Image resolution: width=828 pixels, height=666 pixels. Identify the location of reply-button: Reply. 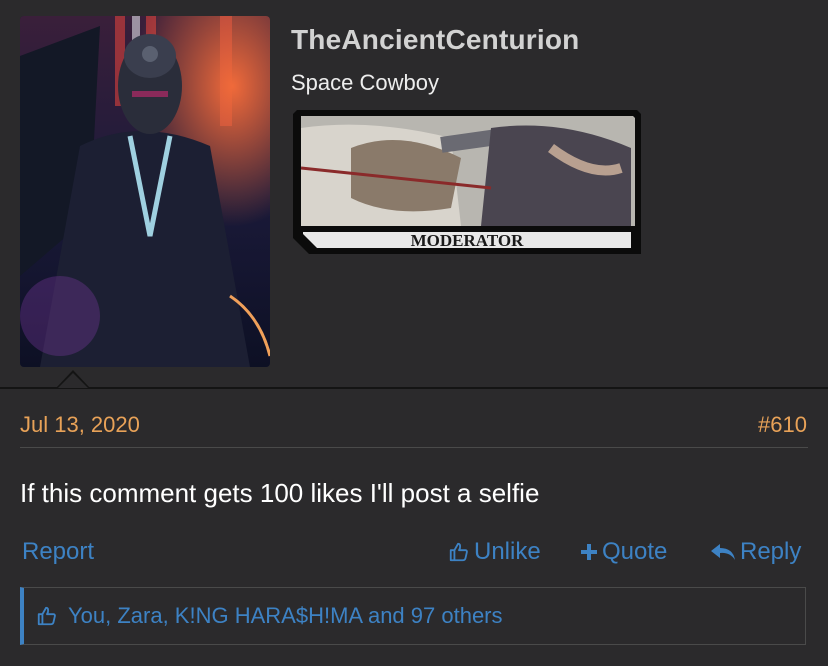
(755, 552).